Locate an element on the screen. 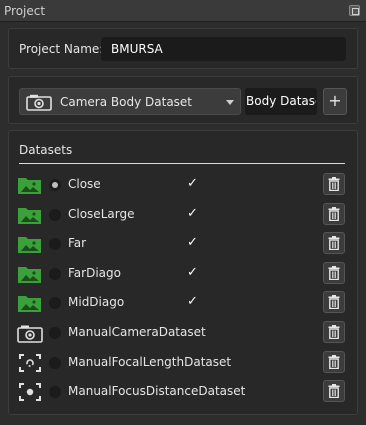  dataset-dropdown-value: Camera Body Dataset is located at coordinates (126, 102).